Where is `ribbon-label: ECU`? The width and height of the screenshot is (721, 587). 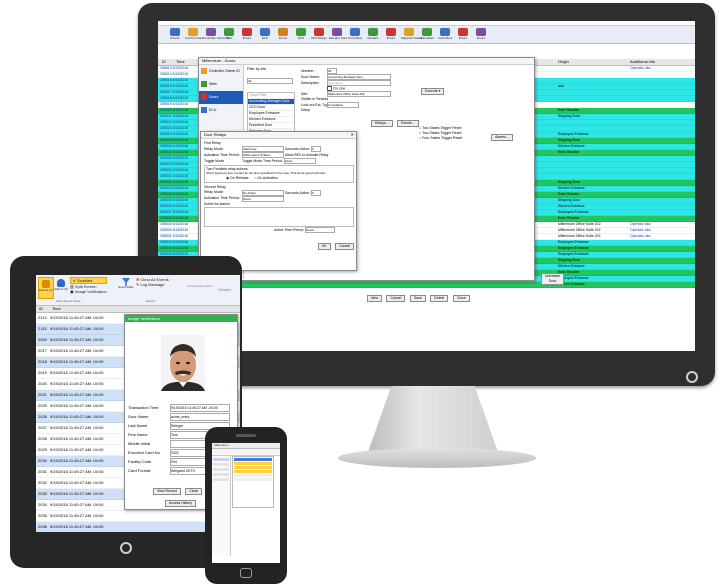
ribbon-label: ECU is located at coordinates (265, 38).